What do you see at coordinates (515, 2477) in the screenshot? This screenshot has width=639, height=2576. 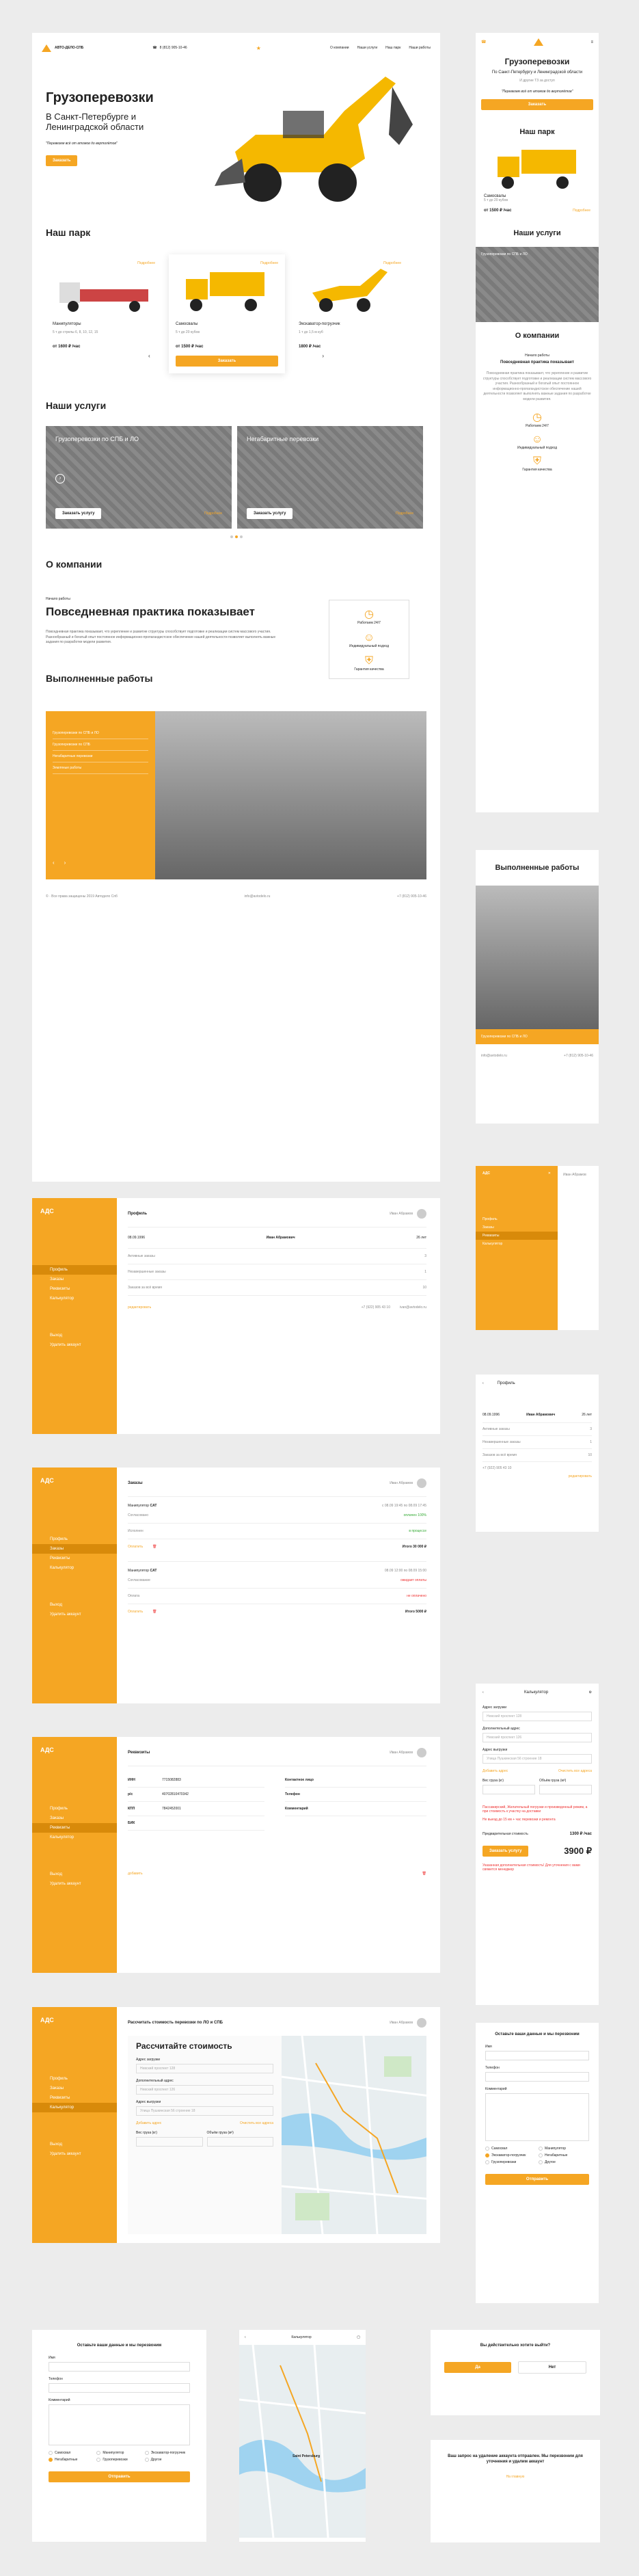 I see `home-link: На главную` at bounding box center [515, 2477].